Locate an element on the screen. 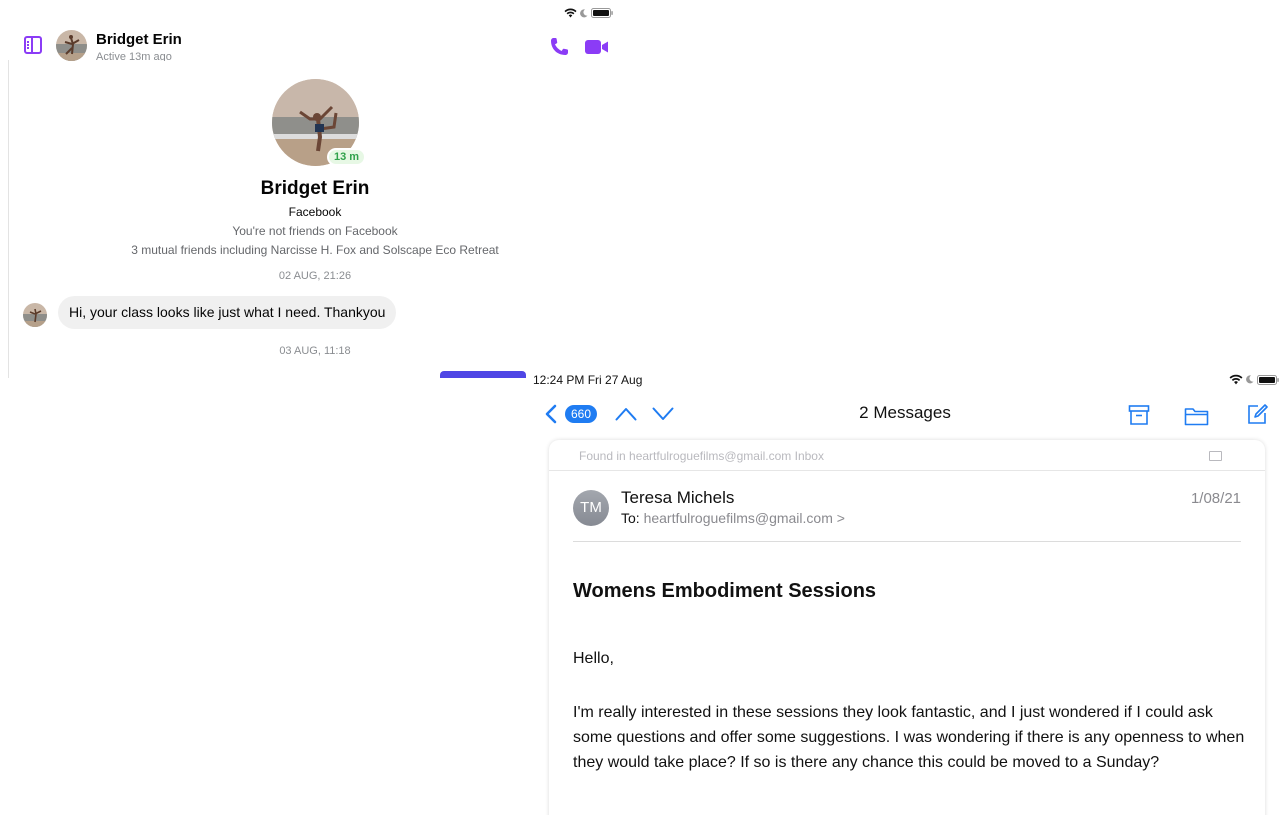 The image size is (1283, 815). message-greeting: Hello, is located at coordinates (593, 658).